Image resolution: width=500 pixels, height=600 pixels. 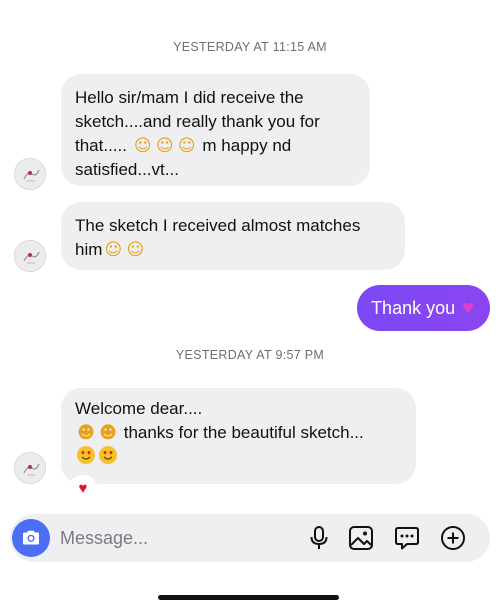 I want to click on sent-message-text: Thank you, so click(x=413, y=307).